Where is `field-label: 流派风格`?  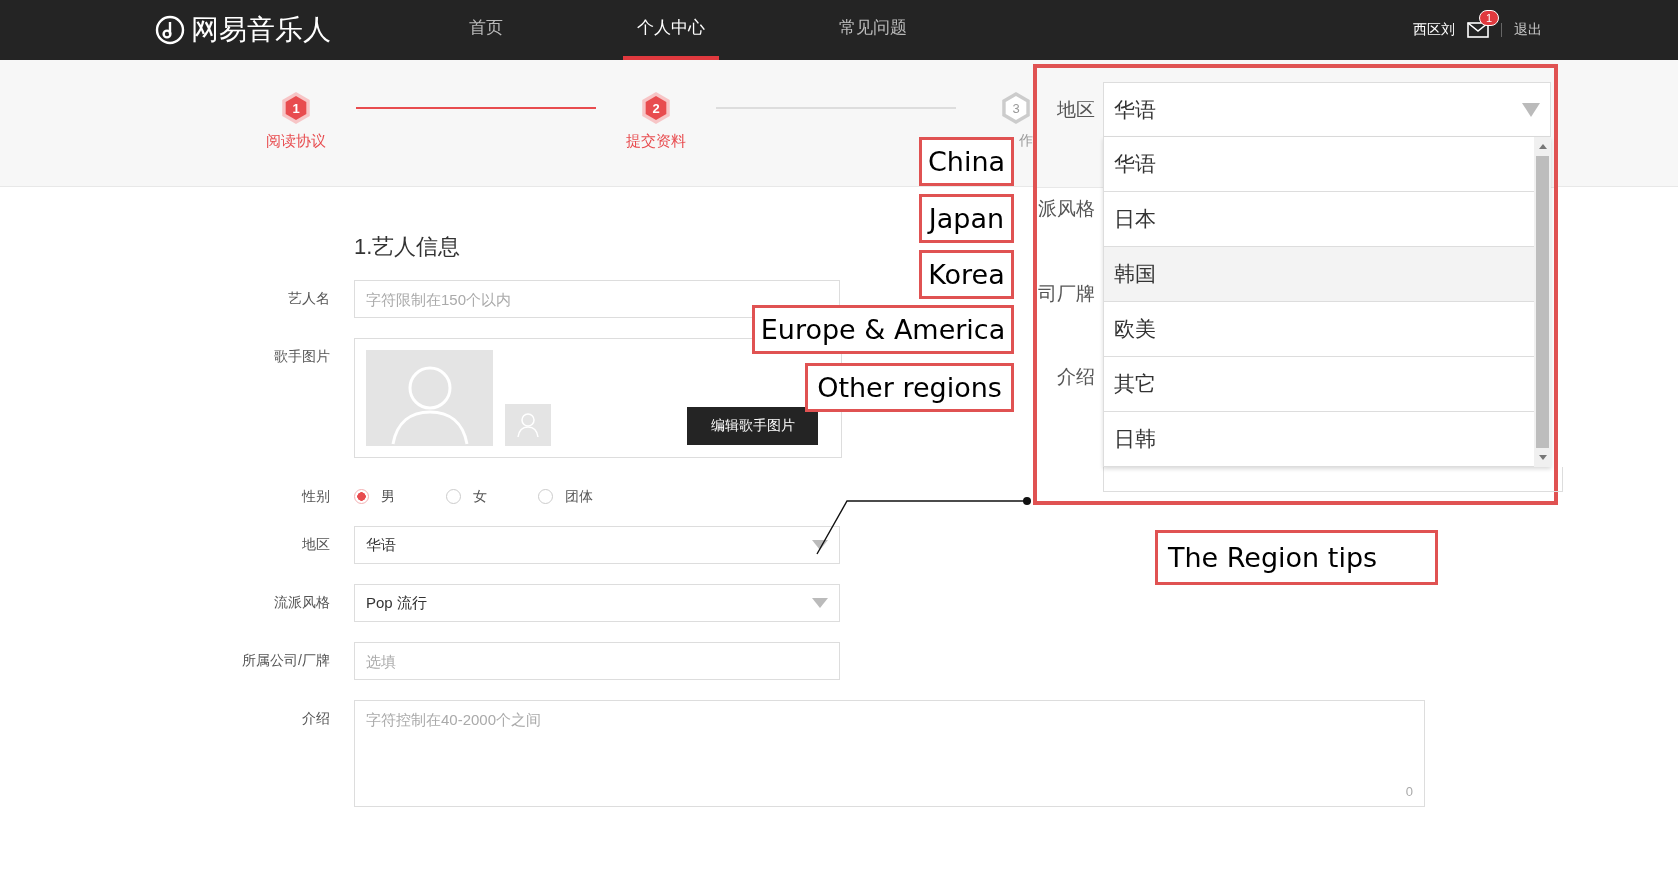 field-label: 流派风格 is located at coordinates (301, 602).